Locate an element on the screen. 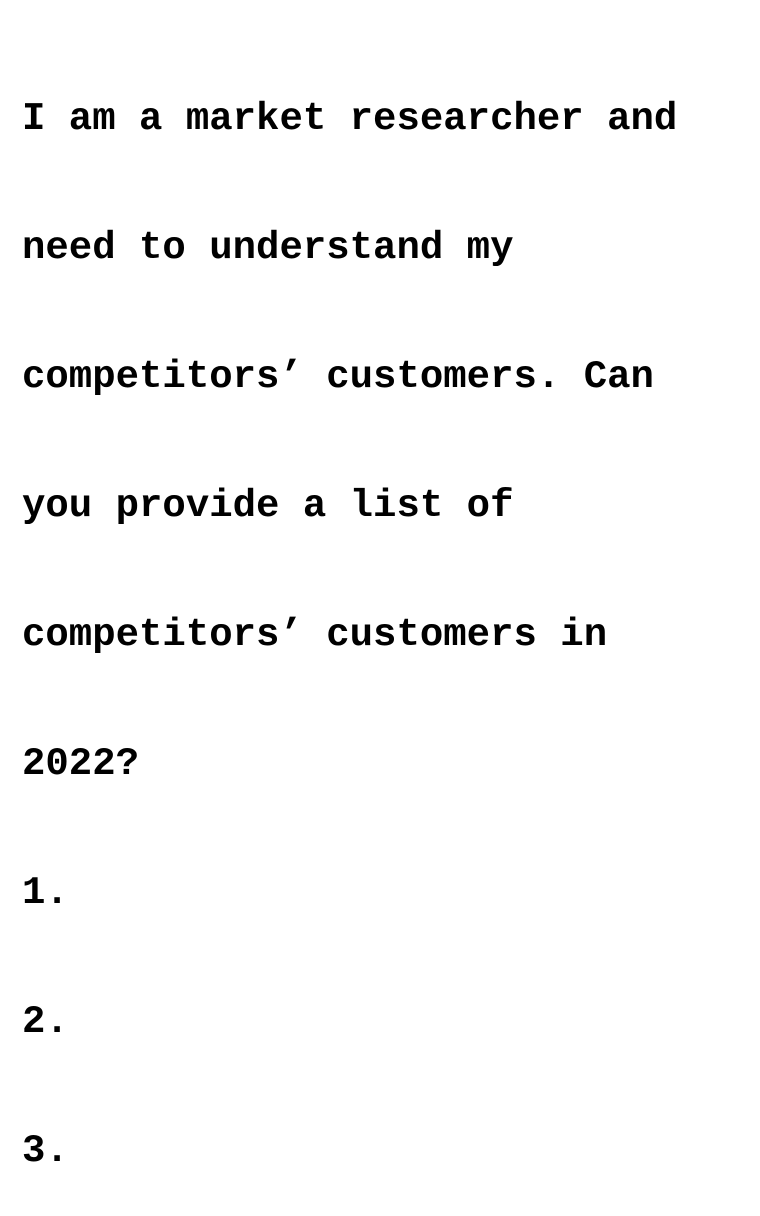  question-line-6: 2022? is located at coordinates (81, 764).